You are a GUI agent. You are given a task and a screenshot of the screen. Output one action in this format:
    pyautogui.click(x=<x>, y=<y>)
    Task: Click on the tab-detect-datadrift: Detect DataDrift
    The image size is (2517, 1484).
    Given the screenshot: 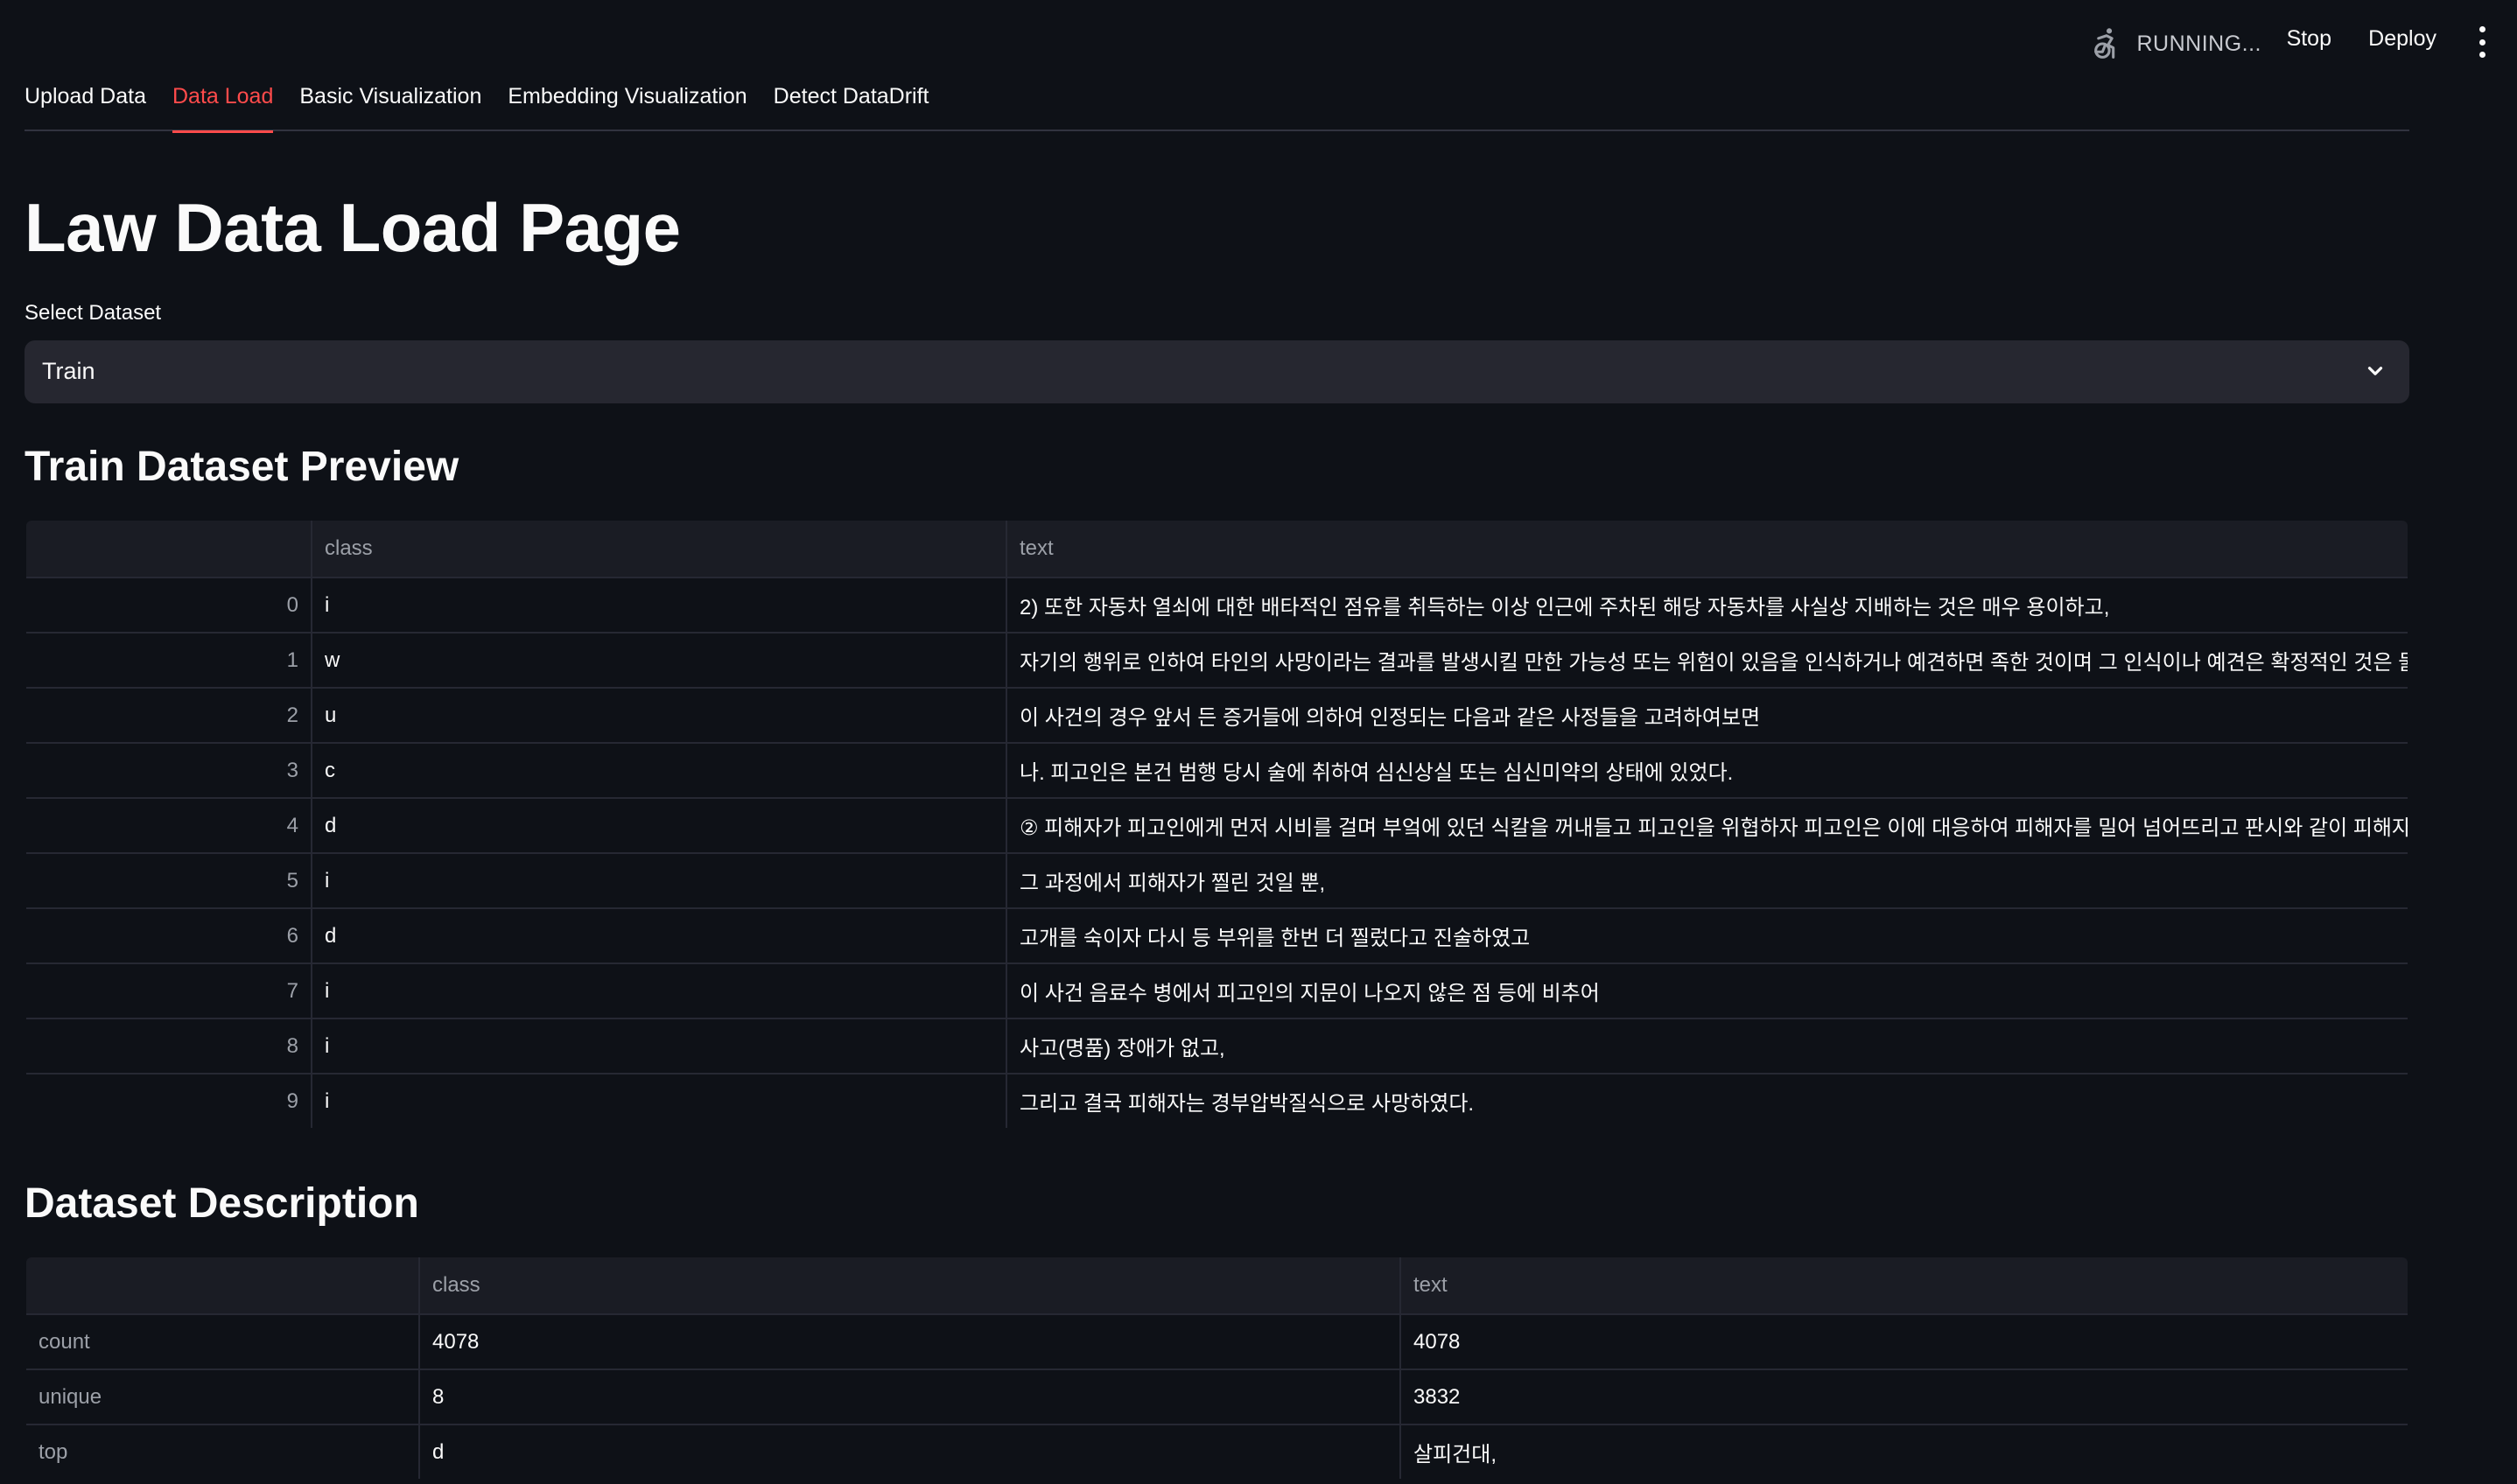 What is the action you would take?
    pyautogui.click(x=851, y=105)
    